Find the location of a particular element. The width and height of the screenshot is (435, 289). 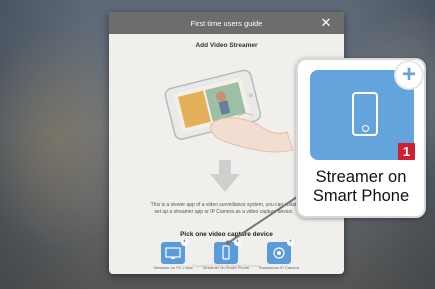

callout-label-line1: Streamer on is located at coordinates (361, 177).